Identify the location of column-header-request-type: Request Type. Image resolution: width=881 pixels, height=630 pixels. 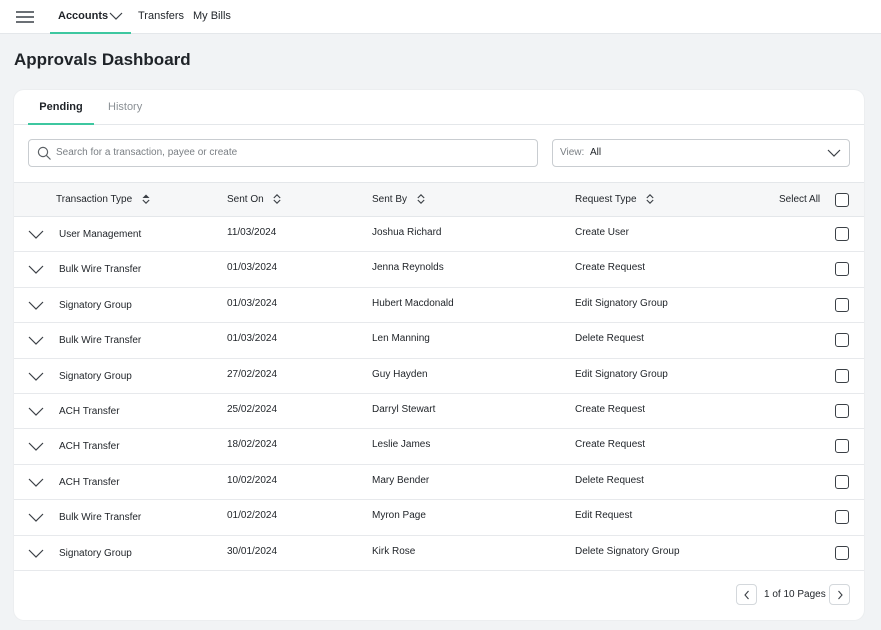
(614, 199).